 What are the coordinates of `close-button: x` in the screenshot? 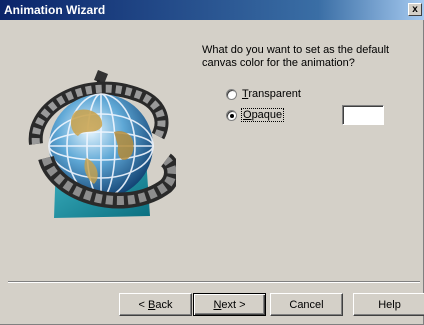 It's located at (415, 9).